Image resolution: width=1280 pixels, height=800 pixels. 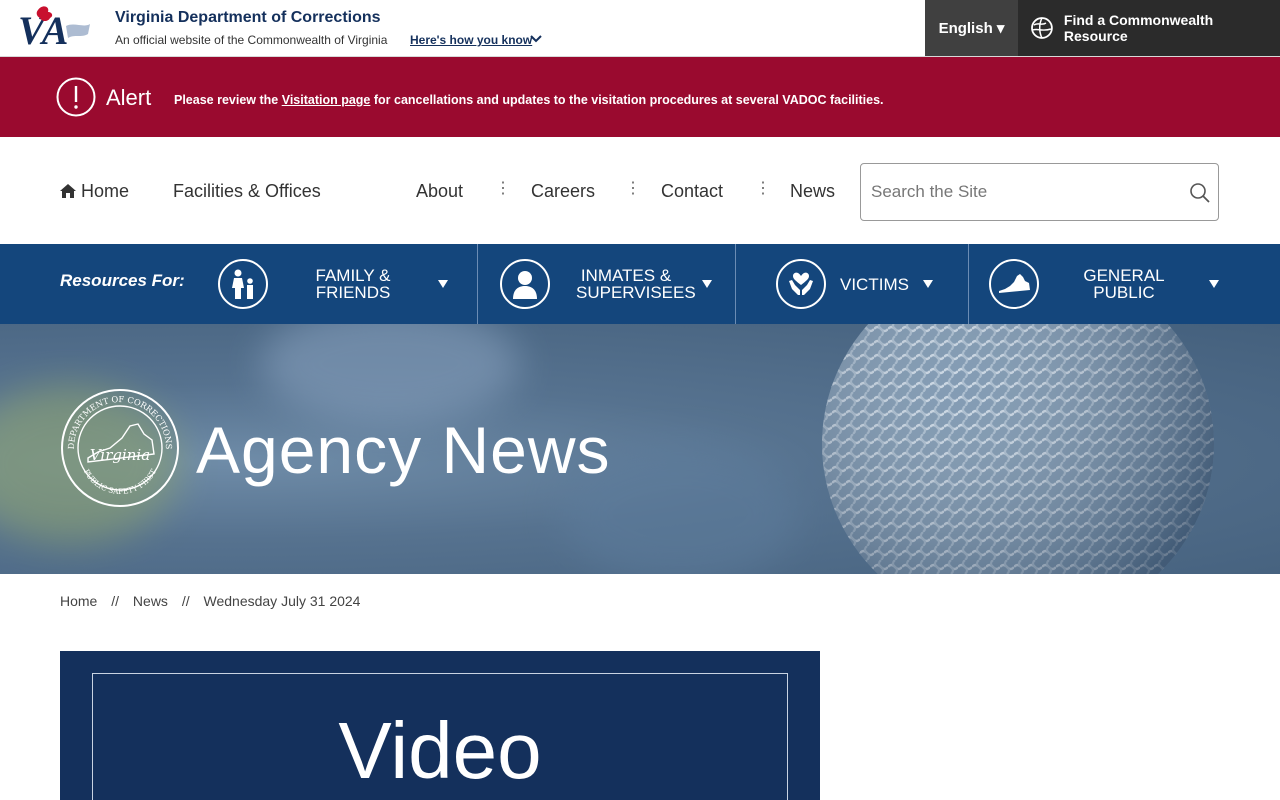 What do you see at coordinates (1200, 193) in the screenshot?
I see `search-icon` at bounding box center [1200, 193].